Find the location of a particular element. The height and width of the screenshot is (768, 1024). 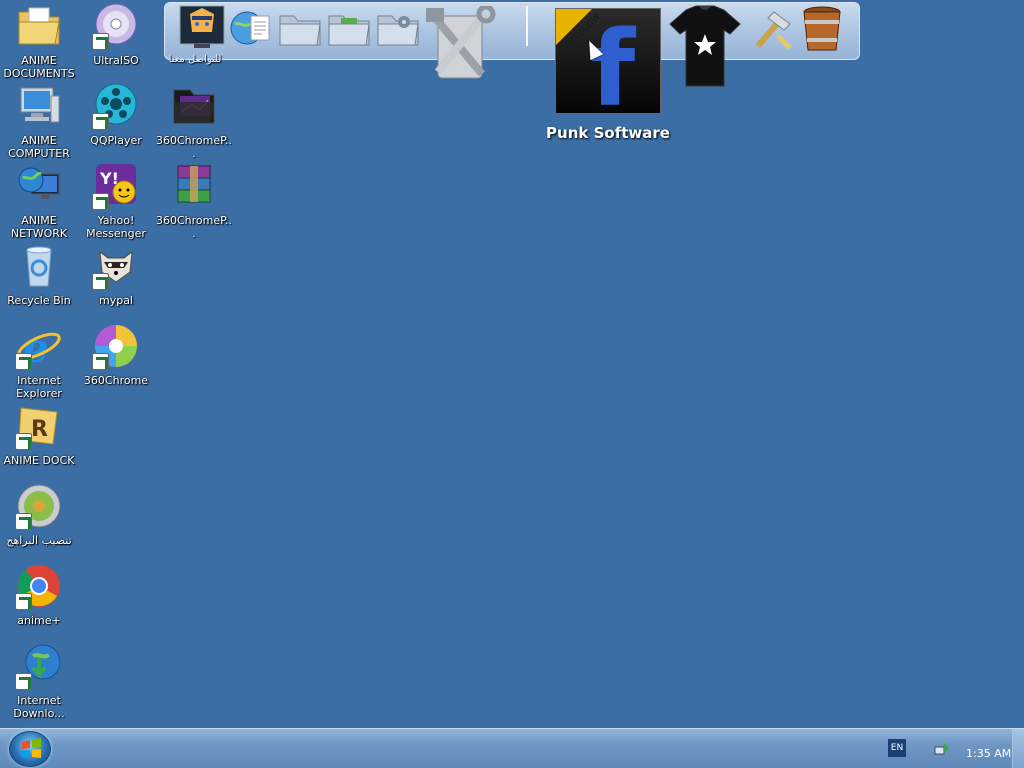

desktop-icon-qqplayer: QQPlayer is located at coordinates (116, 114).